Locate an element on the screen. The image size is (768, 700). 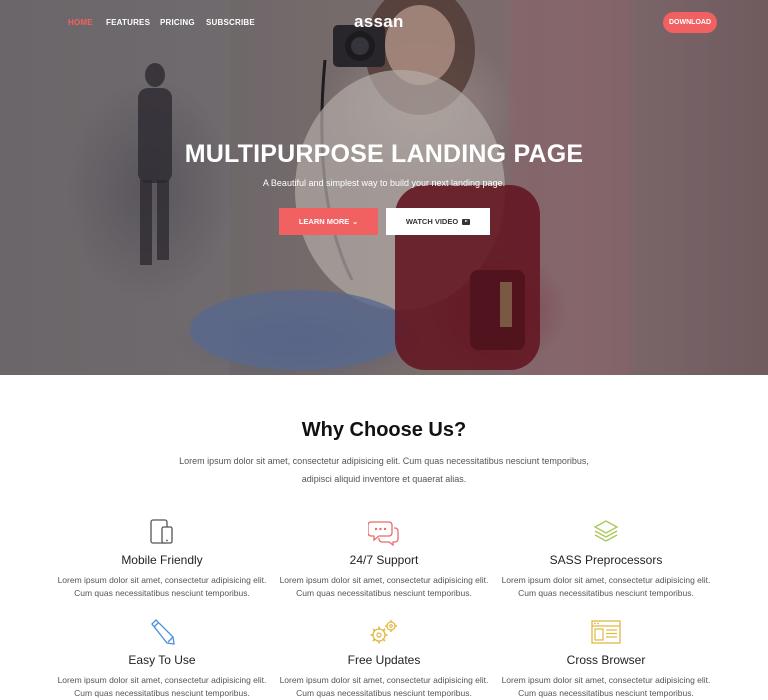
nav-link-features: FEATURES is located at coordinates (128, 22).